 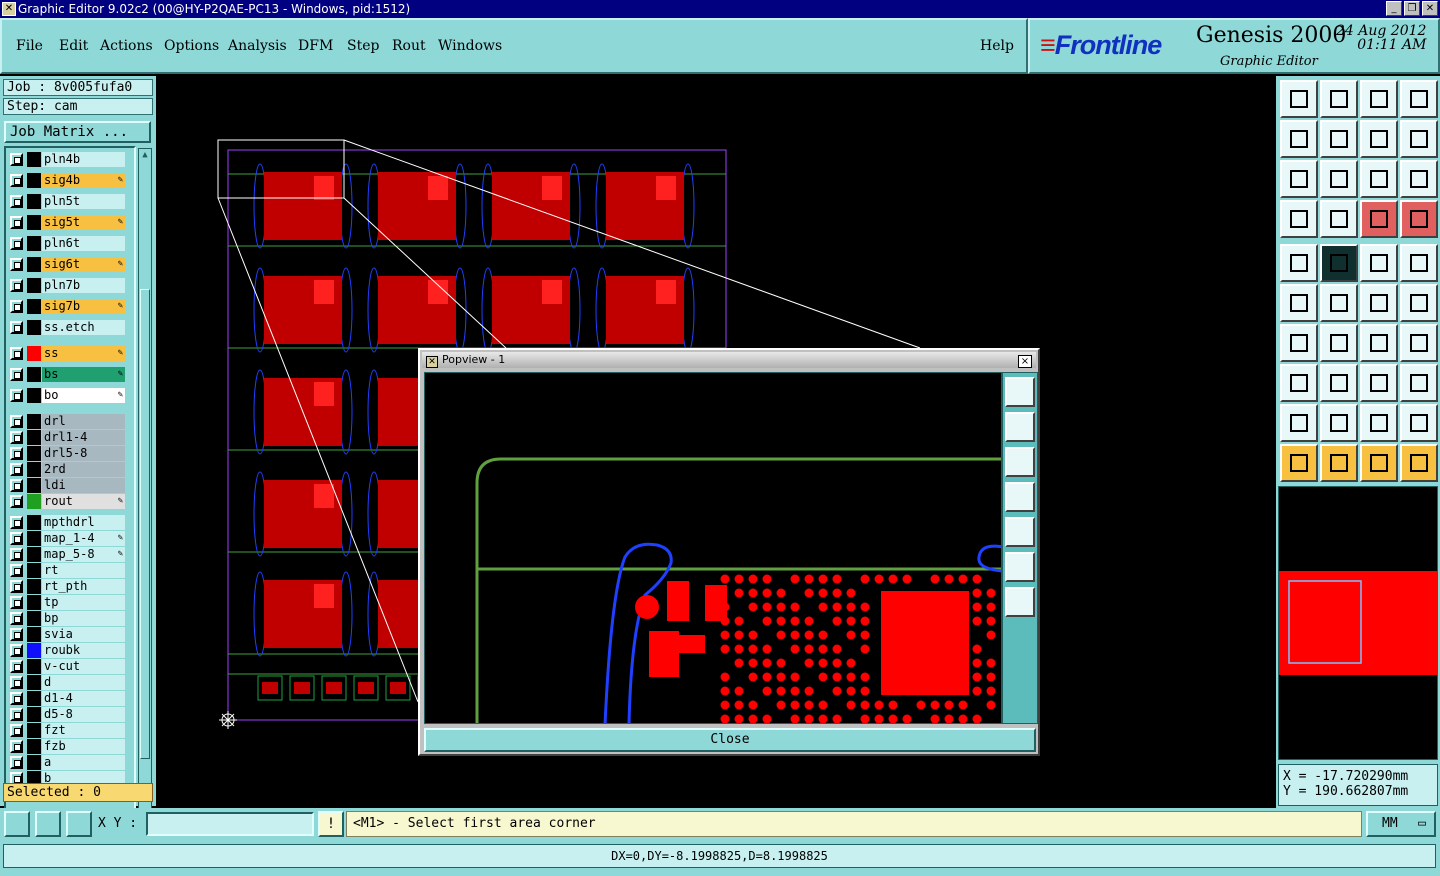 I want to click on popview-pan-up-icon, so click(x=1020, y=427).